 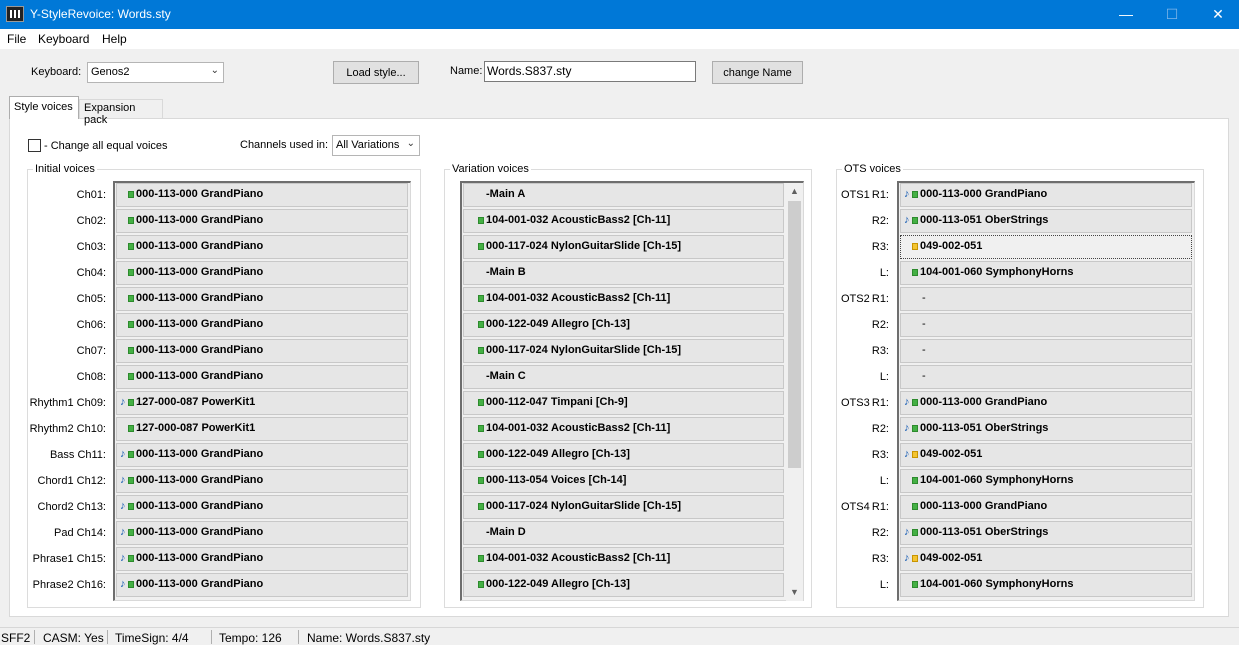 What do you see at coordinates (63, 39) in the screenshot?
I see `menu-keyboard: Keyboard` at bounding box center [63, 39].